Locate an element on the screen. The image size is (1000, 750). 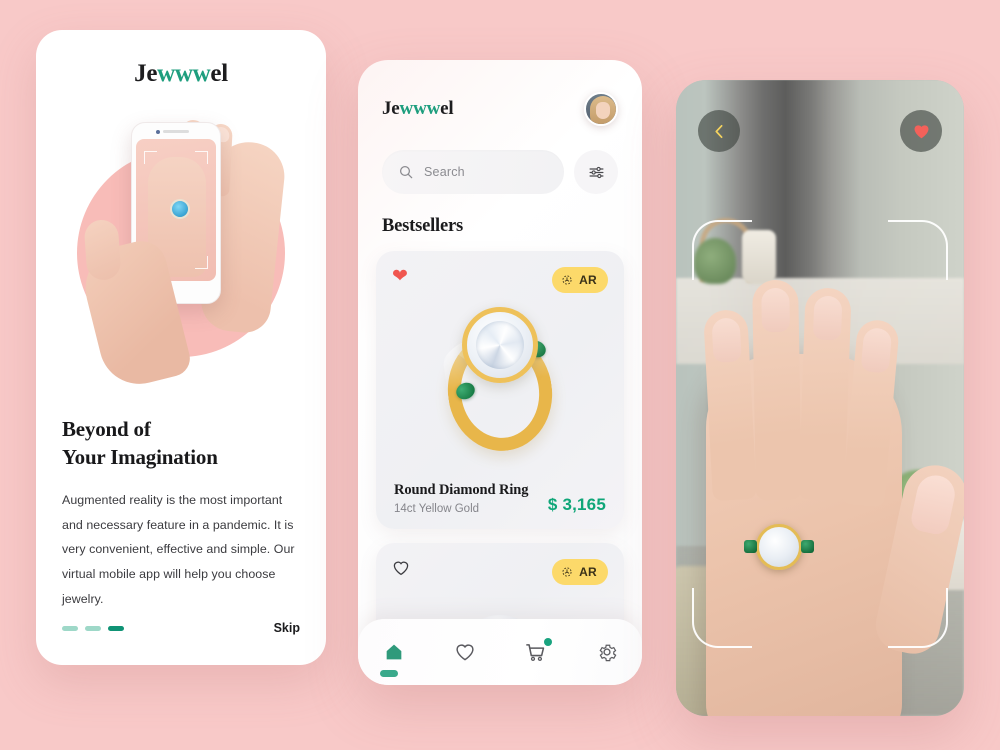
search-icon is located at coordinates (406, 172).